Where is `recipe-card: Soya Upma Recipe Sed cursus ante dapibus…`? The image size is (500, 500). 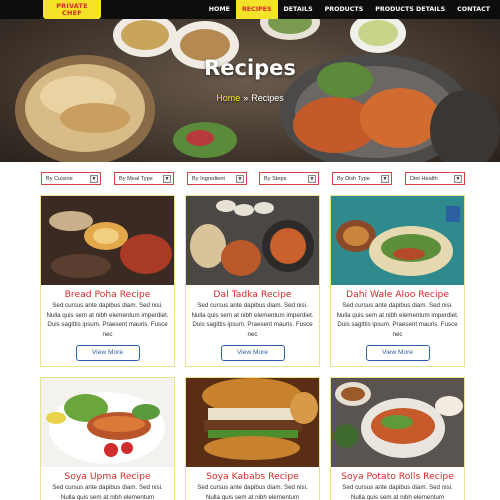
recipe-card: Soya Upma Recipe Sed cursus ante dapibus… is located at coordinates (107, 438).